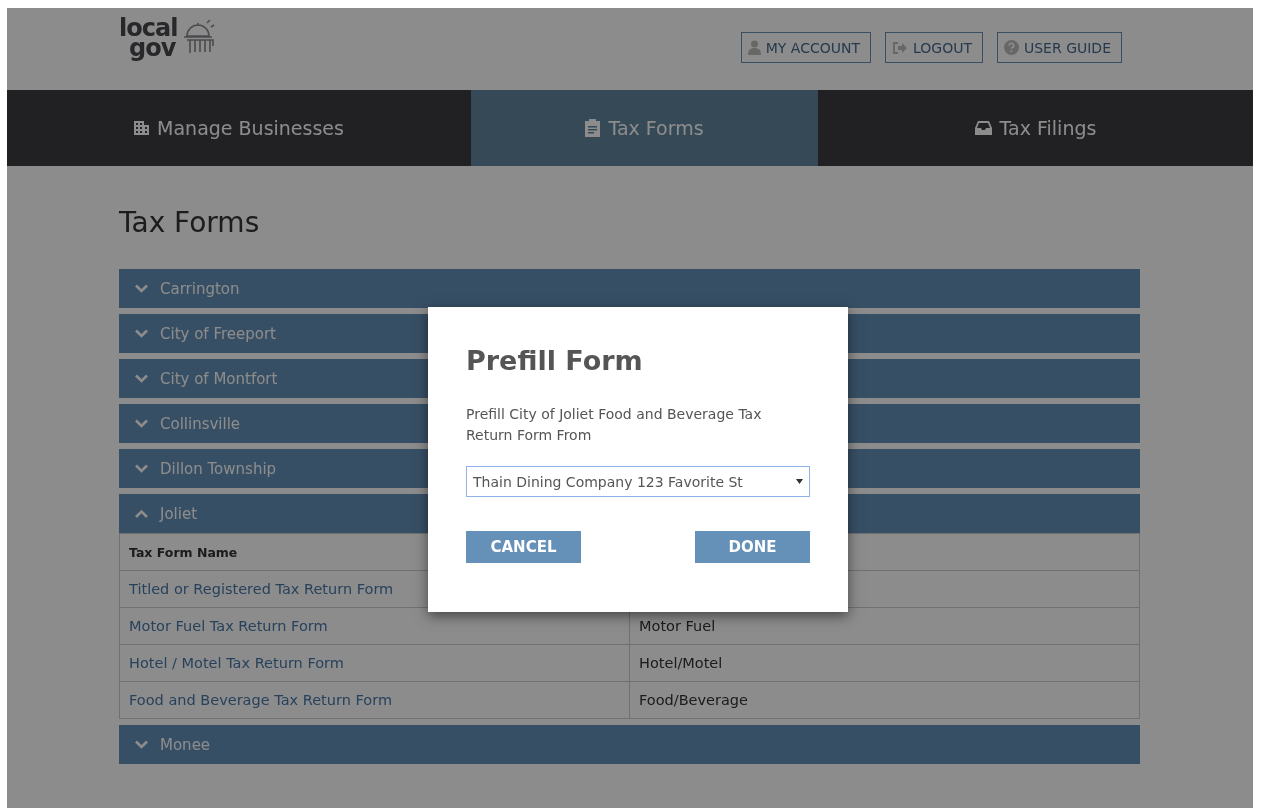 The height and width of the screenshot is (808, 1264). I want to click on modal-message: Prefill City of Joliet Food and Beverage Tax Return Form From, so click(614, 425).